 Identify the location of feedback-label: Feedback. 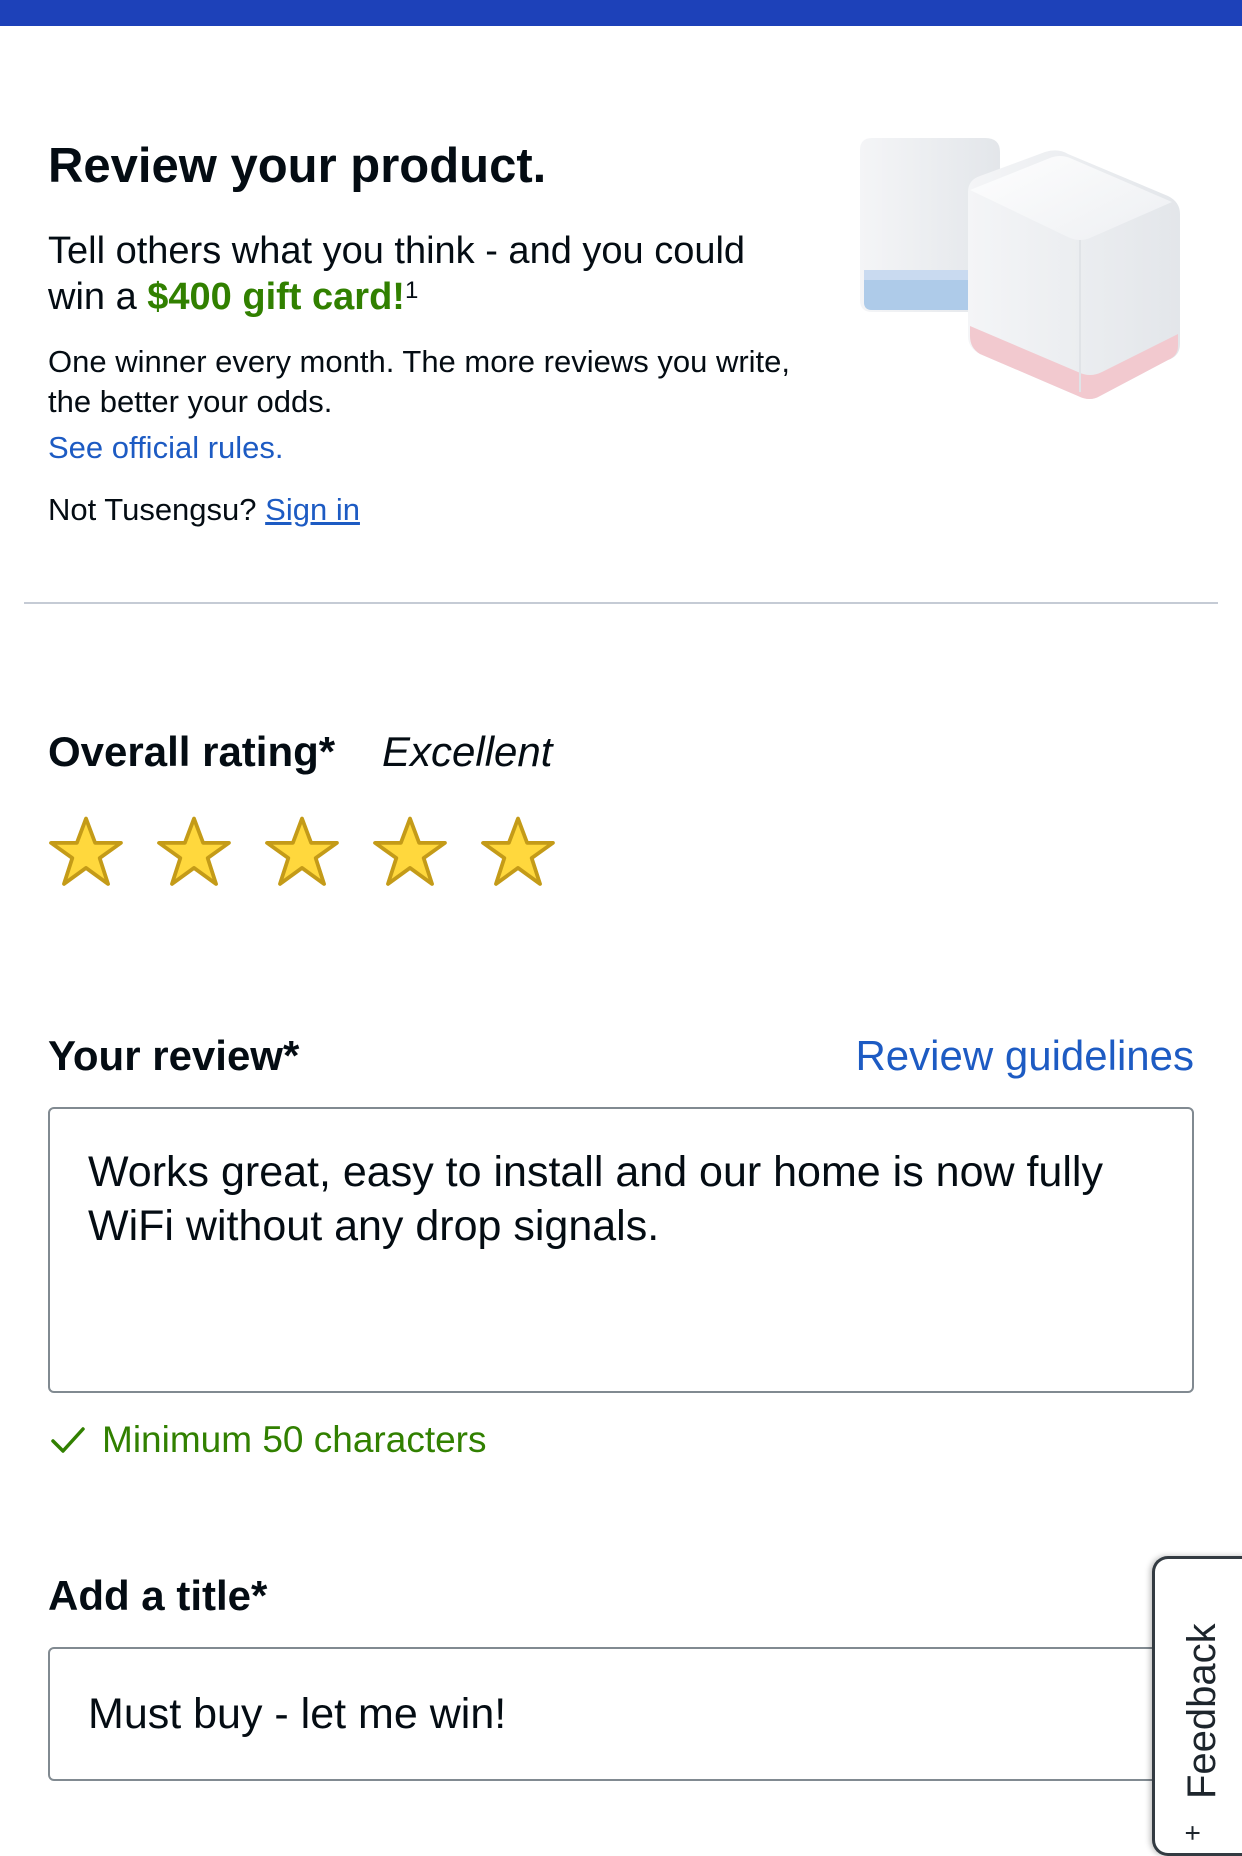
(1202, 1711).